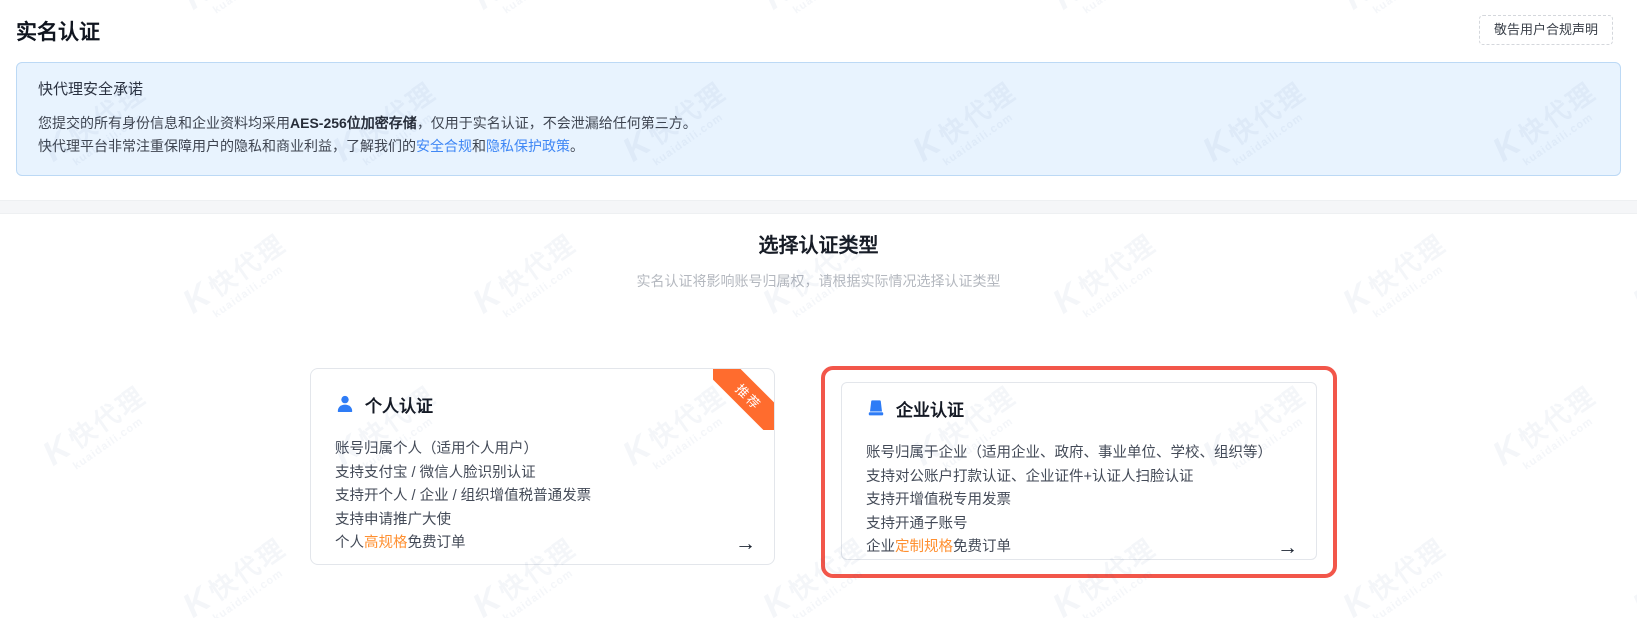  Describe the element at coordinates (435, 472) in the screenshot. I see `personal-feature: 支持支付宝 / 微信人脸识别认证` at that location.